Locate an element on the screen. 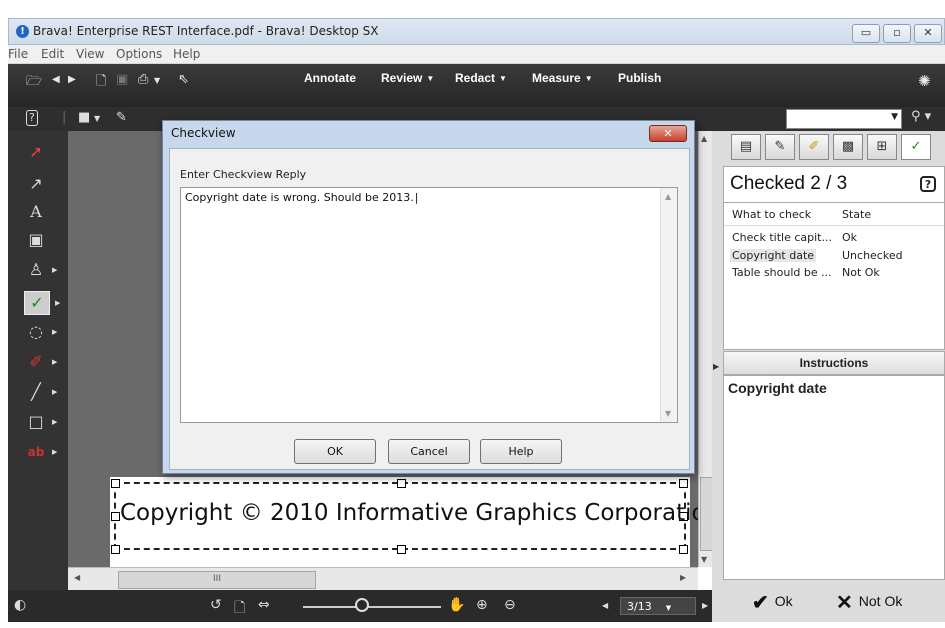  check-item: Copyright date is located at coordinates (773, 255).